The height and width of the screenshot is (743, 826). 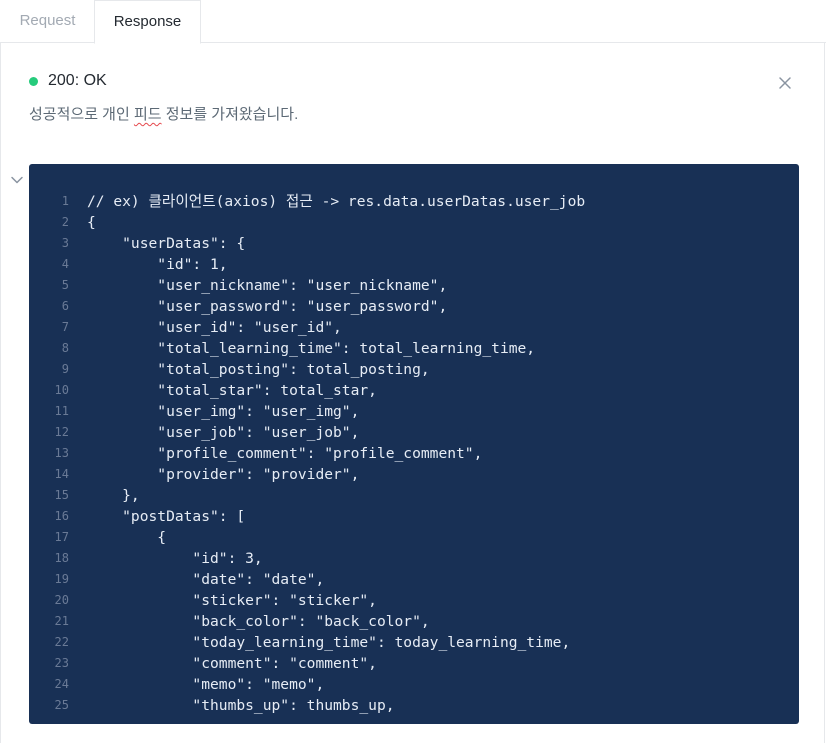 I want to click on code-line: 4 "id": 1,, so click(x=414, y=264).